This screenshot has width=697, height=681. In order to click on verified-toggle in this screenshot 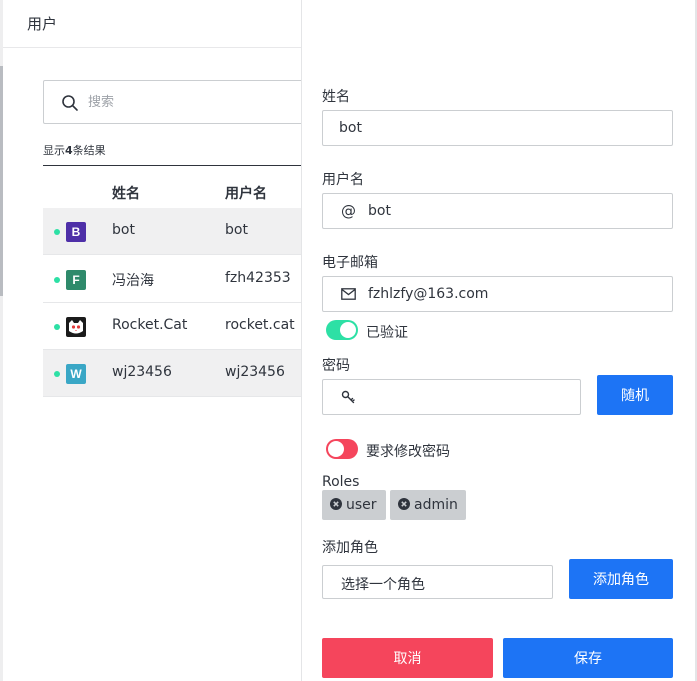, I will do `click(342, 330)`.